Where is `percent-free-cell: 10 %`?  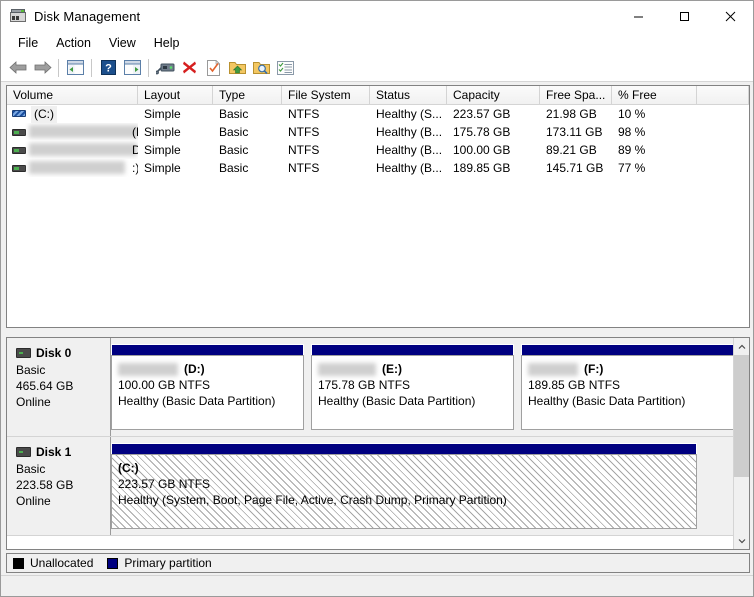 percent-free-cell: 10 % is located at coordinates (632, 114).